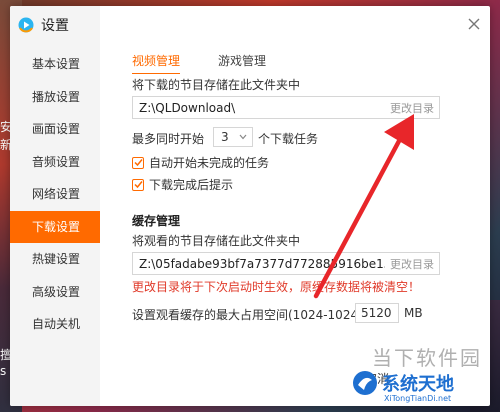  I want to click on watermark-logo-icon, so click(365, 383).